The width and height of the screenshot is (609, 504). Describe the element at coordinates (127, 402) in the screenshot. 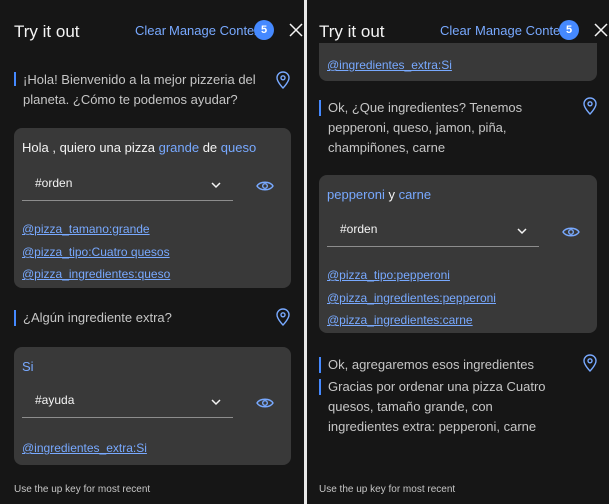

I see `intent-dropdown: #ayuda` at that location.